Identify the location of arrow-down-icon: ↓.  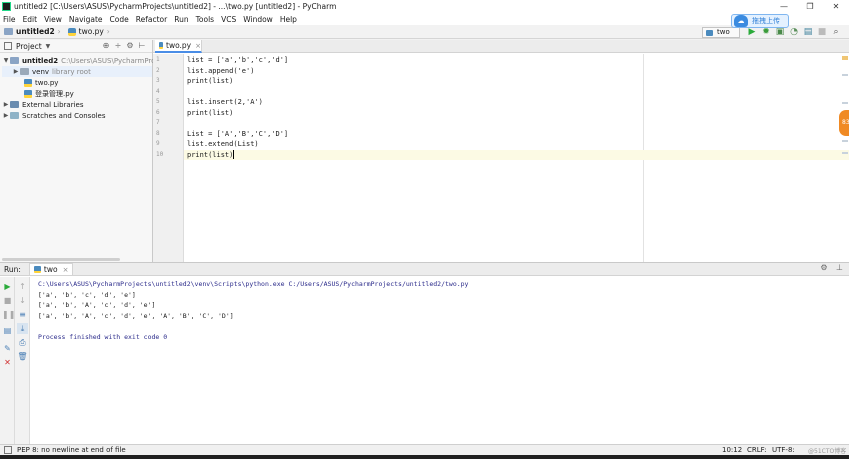
(22, 300).